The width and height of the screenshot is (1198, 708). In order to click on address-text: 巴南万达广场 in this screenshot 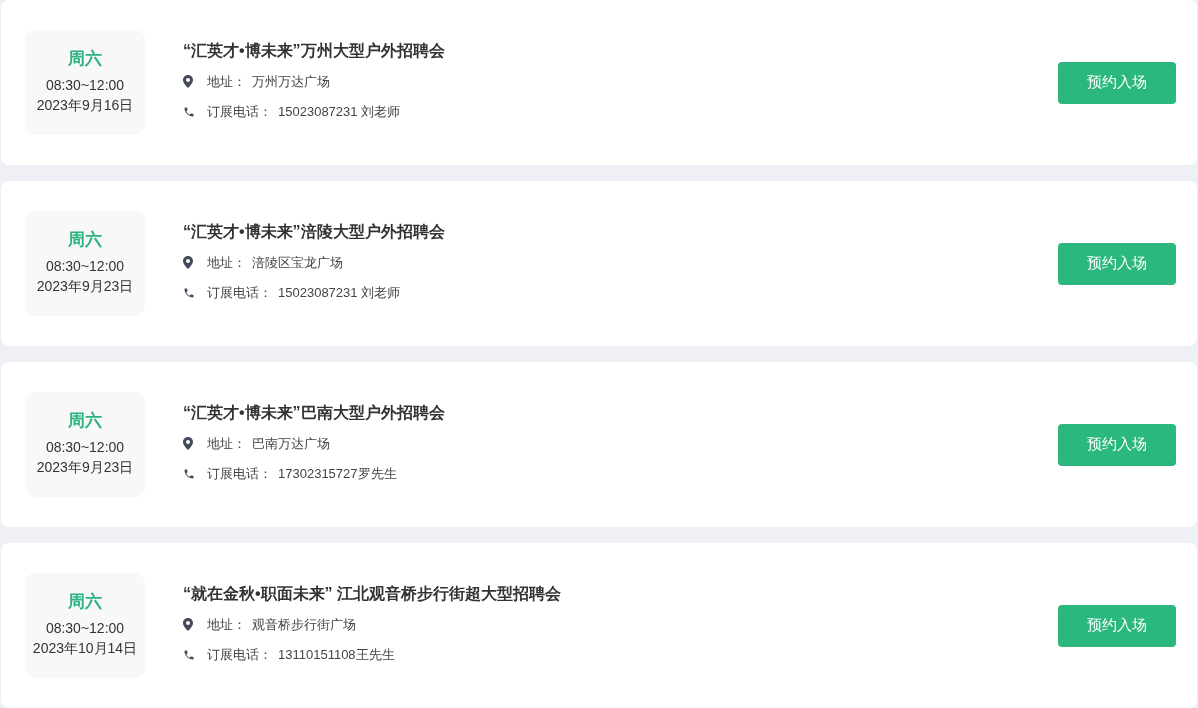, I will do `click(291, 443)`.